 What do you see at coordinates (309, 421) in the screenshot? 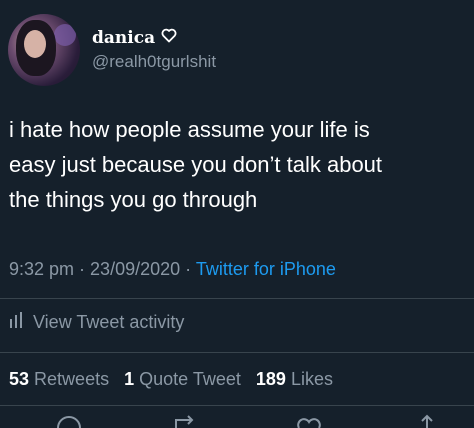
I see `like-icon` at bounding box center [309, 421].